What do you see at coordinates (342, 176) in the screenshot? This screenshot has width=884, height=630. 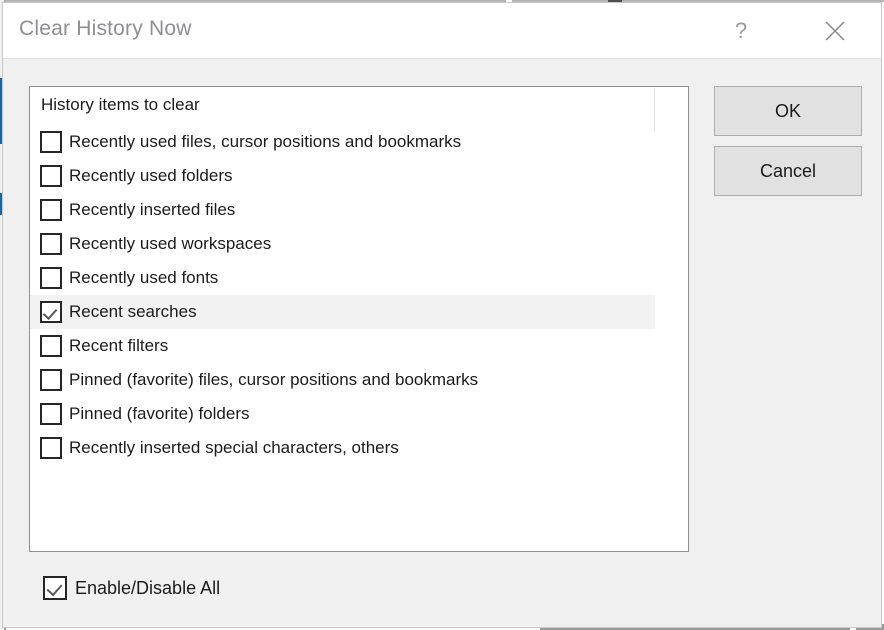 I see `list-item: Recently used folders` at bounding box center [342, 176].